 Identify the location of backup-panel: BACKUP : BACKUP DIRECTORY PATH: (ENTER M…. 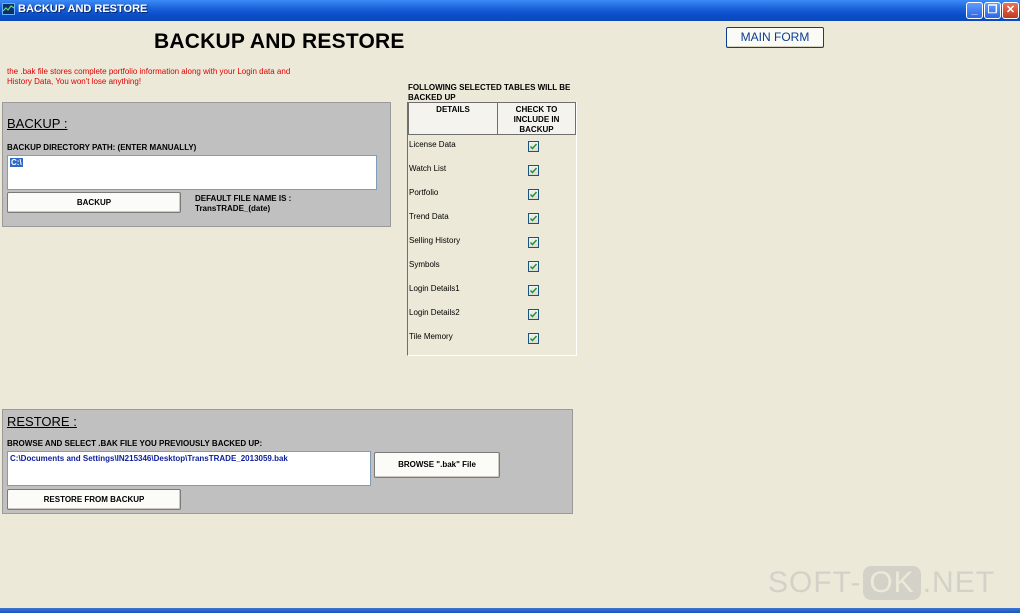
(196, 164).